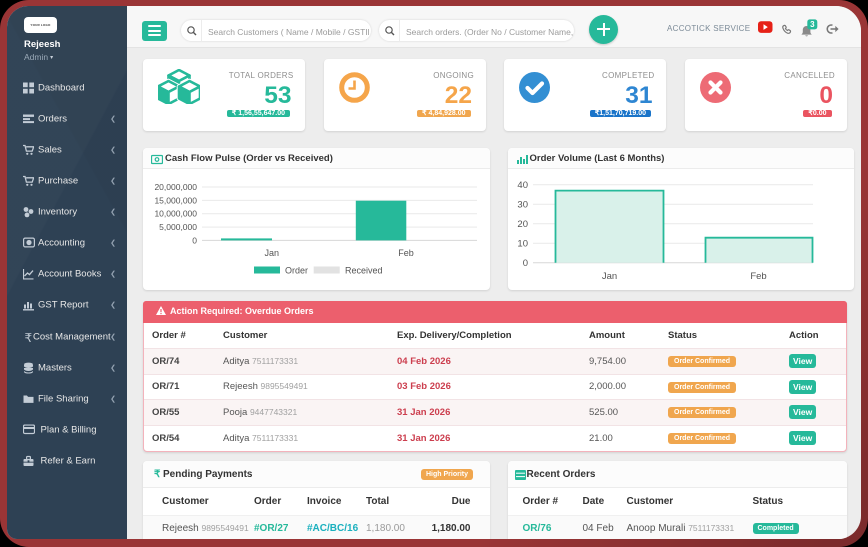 This screenshot has width=868, height=547. I want to click on svg-text: 20, so click(522, 224).